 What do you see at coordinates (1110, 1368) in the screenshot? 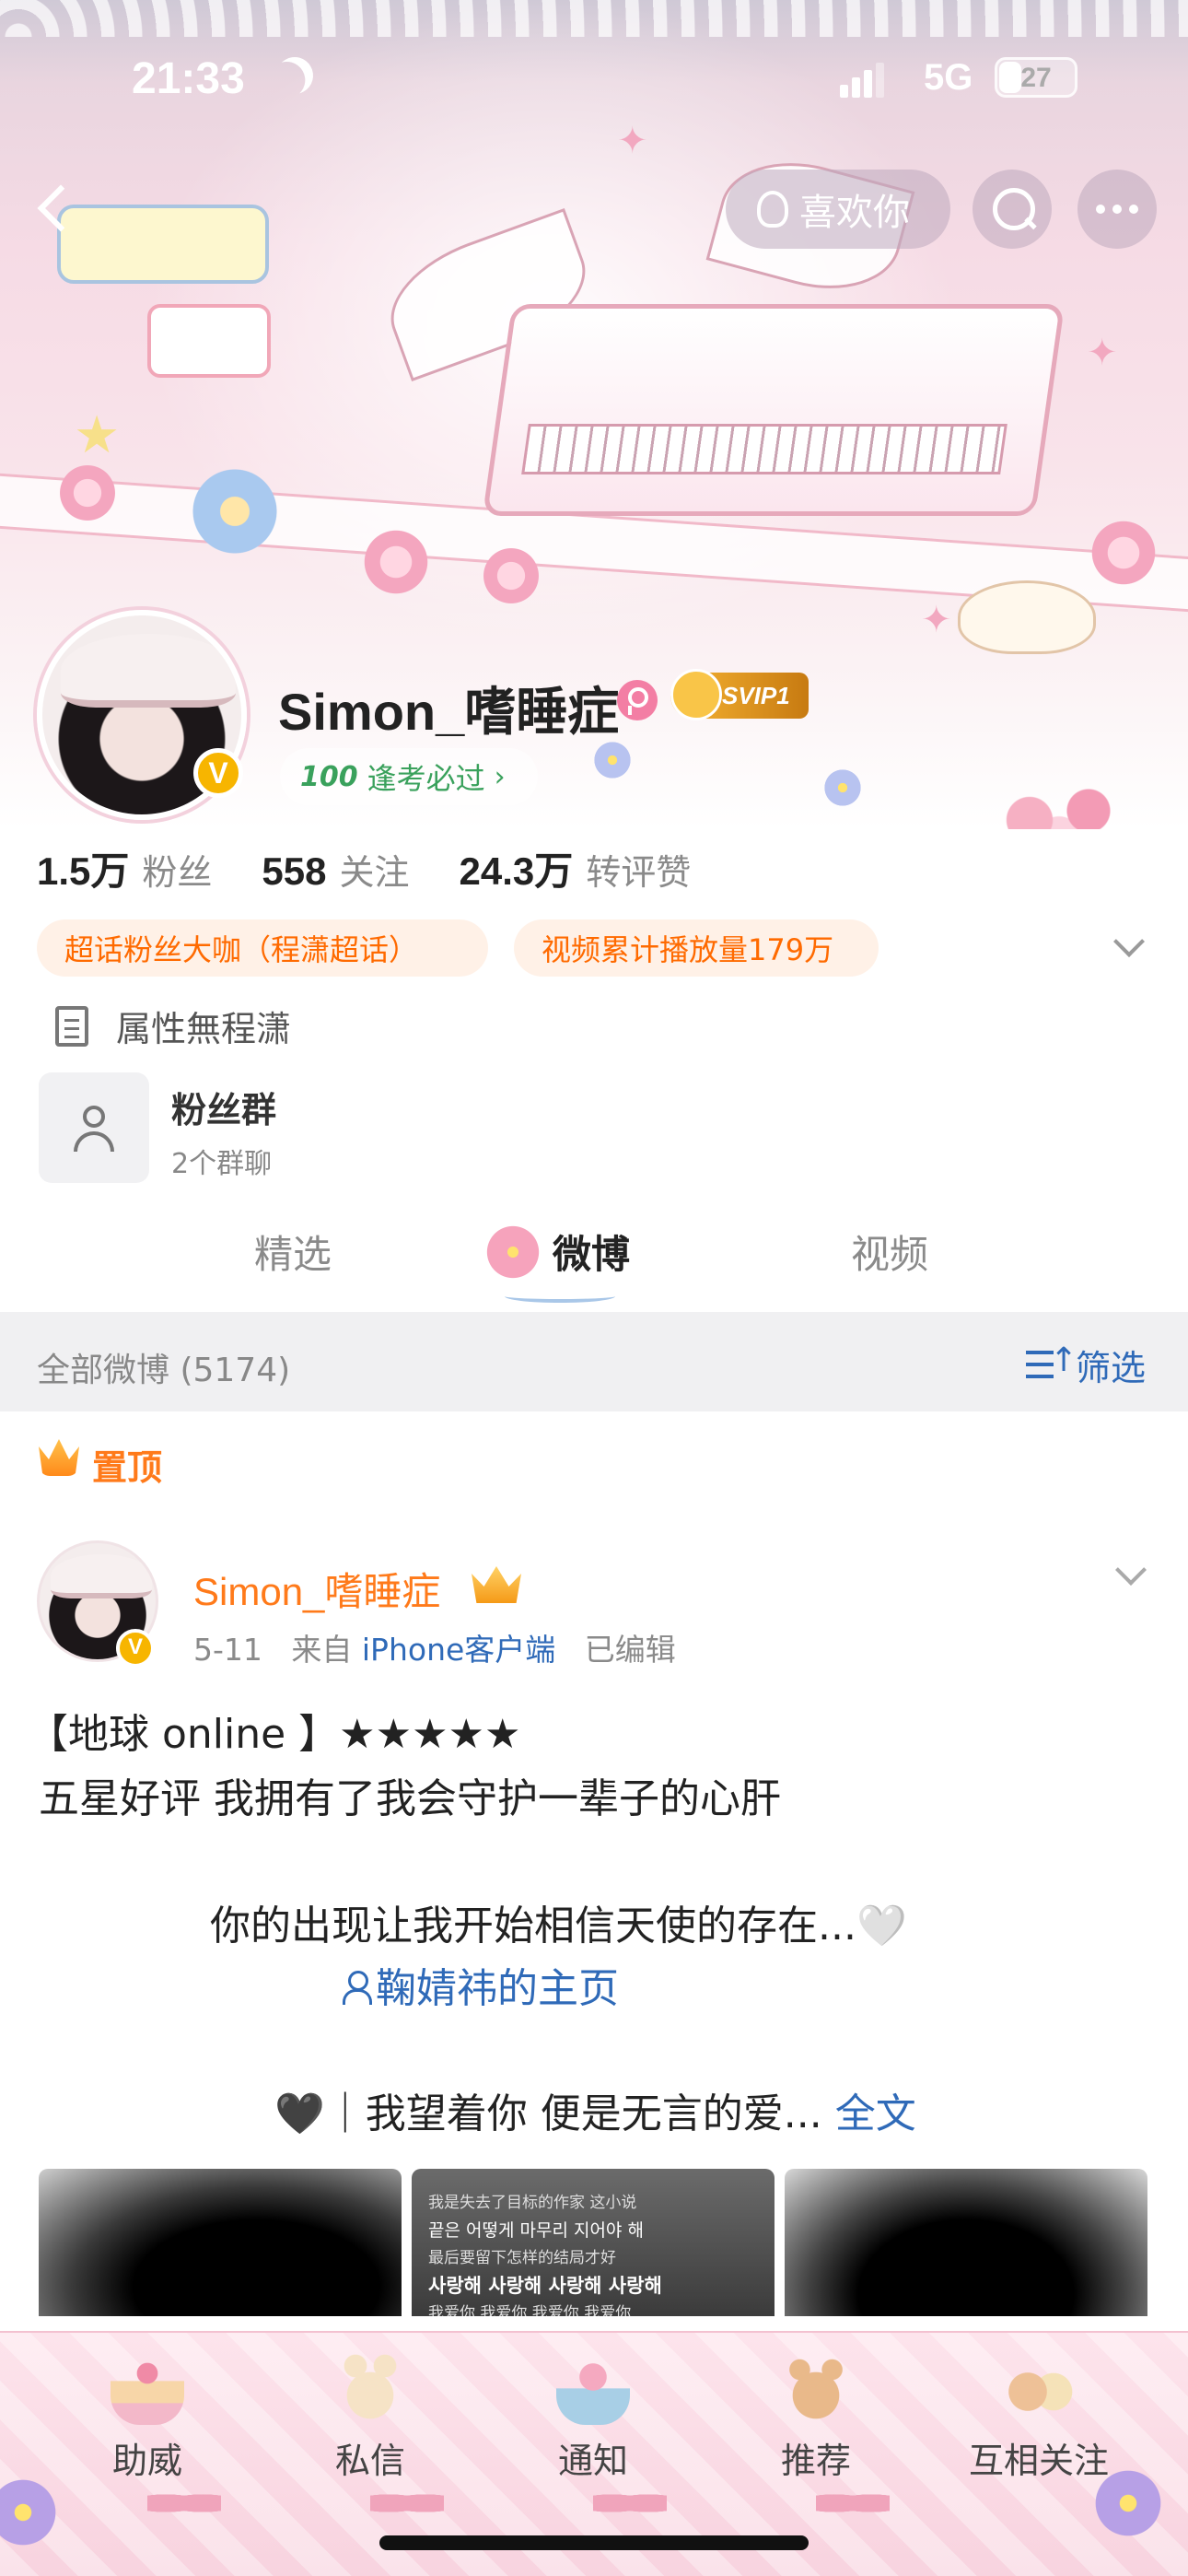
I see `filter-label: 筛选` at bounding box center [1110, 1368].